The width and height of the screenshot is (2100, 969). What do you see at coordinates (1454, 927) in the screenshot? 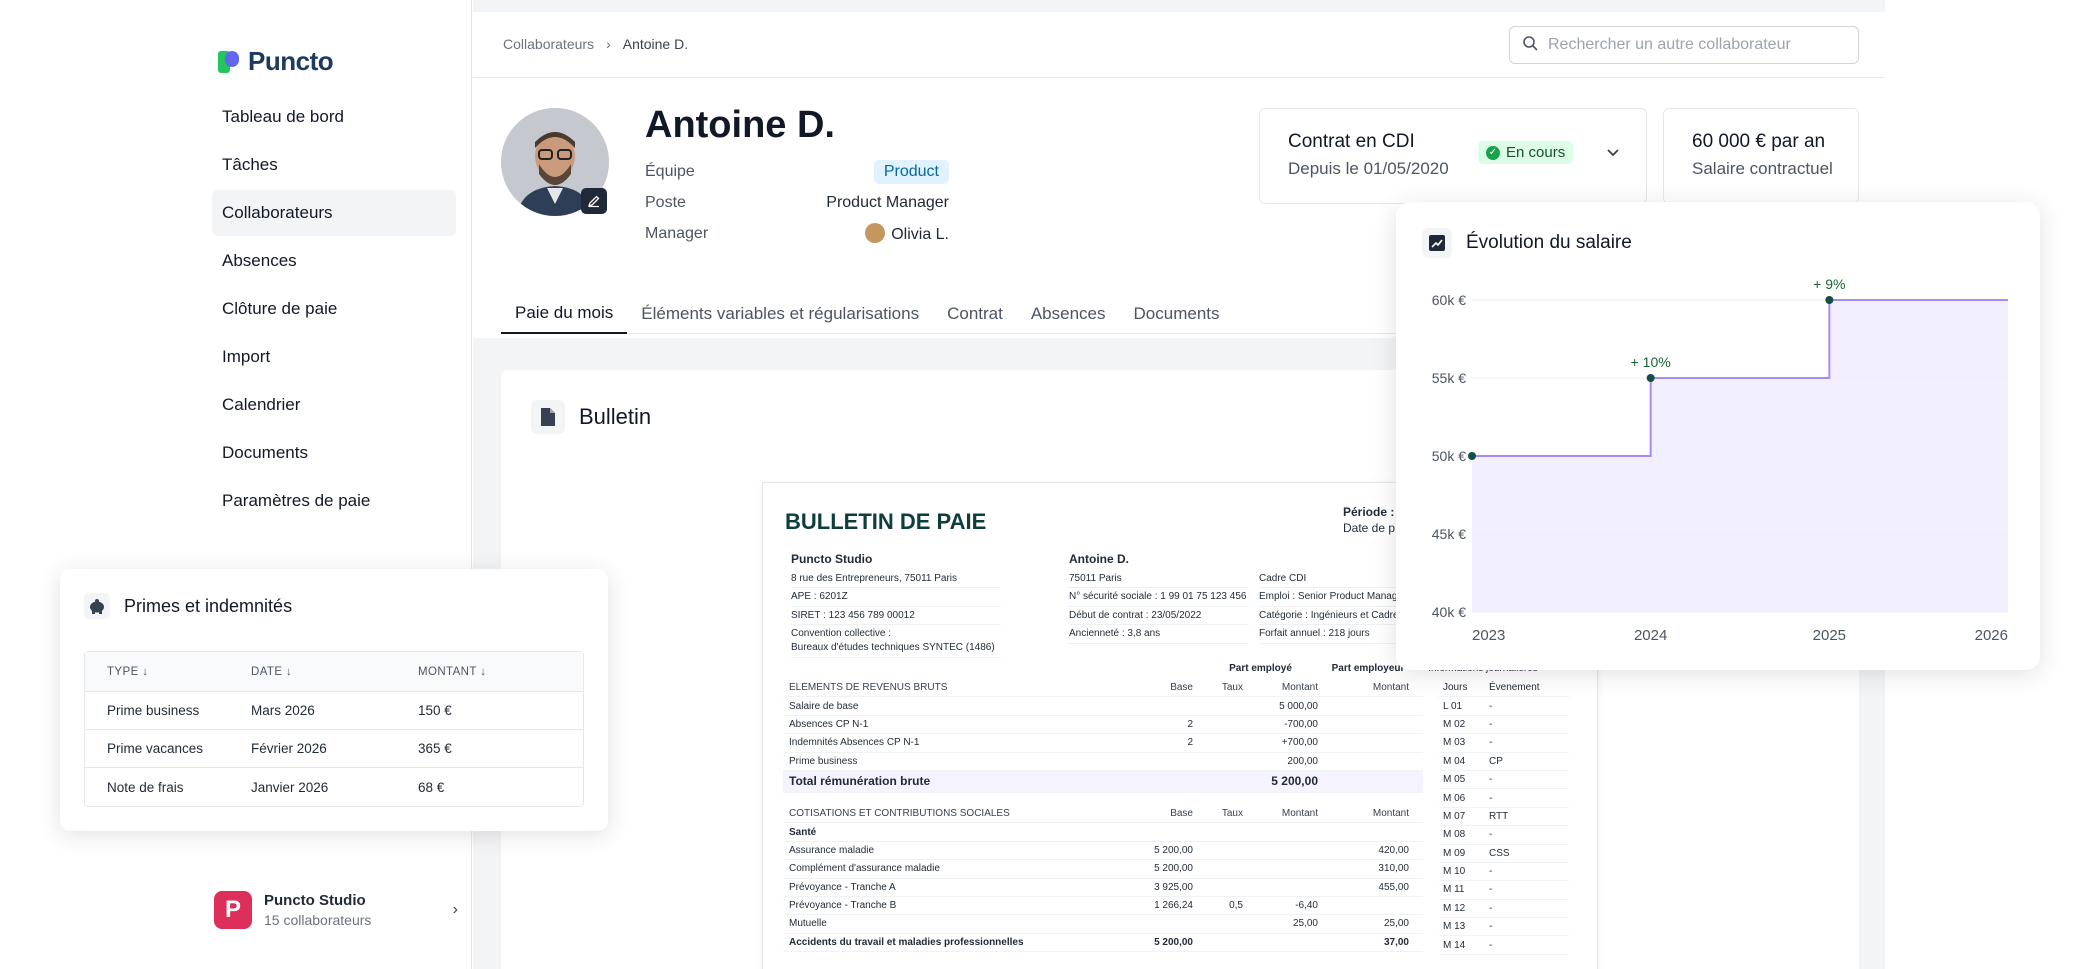
I see `day-label: M 13` at bounding box center [1454, 927].